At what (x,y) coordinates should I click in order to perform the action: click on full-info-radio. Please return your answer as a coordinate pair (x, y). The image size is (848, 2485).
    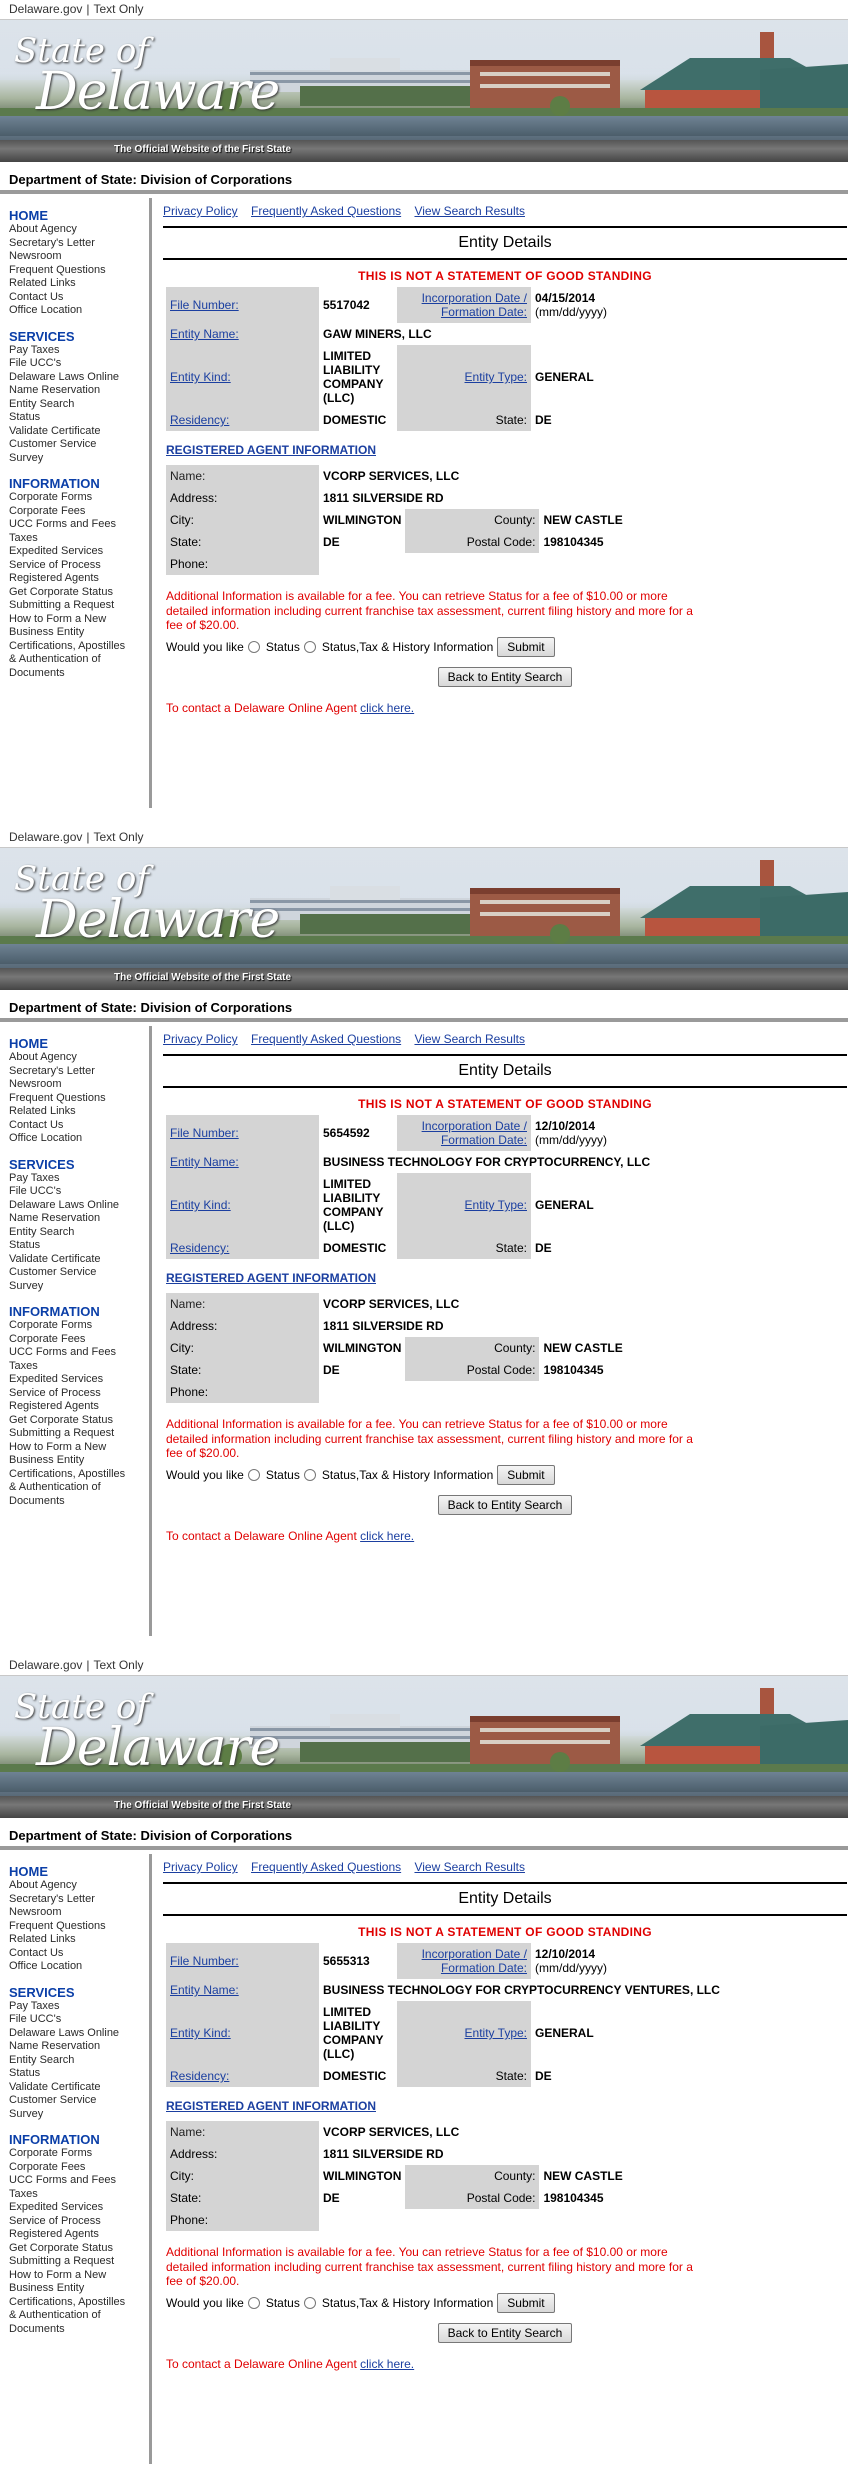
    Looking at the image, I should click on (309, 1474).